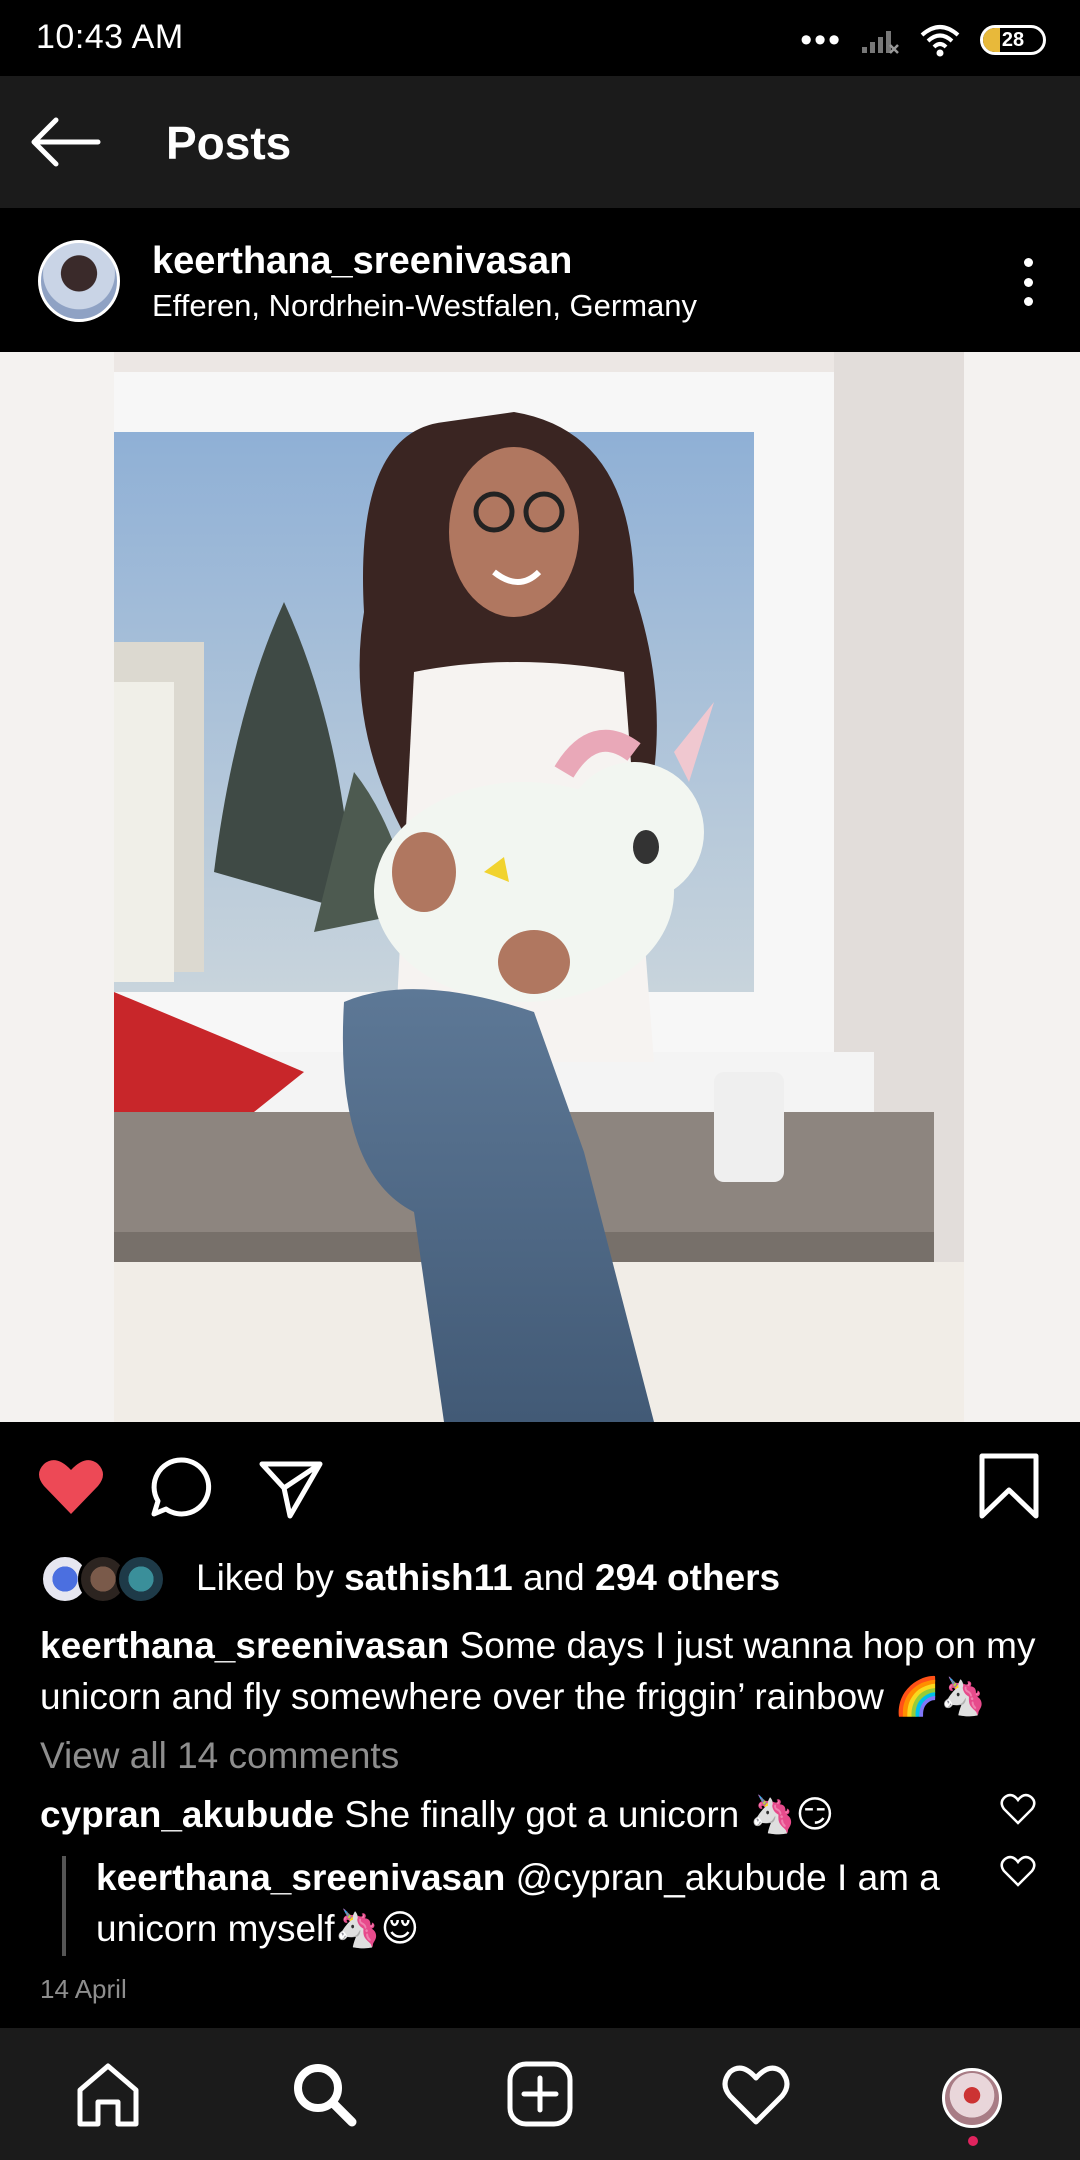 This screenshot has width=1080, height=2160. Describe the element at coordinates (666, 1877) in the screenshot. I see `reply-mention: @cypran_akubude` at that location.